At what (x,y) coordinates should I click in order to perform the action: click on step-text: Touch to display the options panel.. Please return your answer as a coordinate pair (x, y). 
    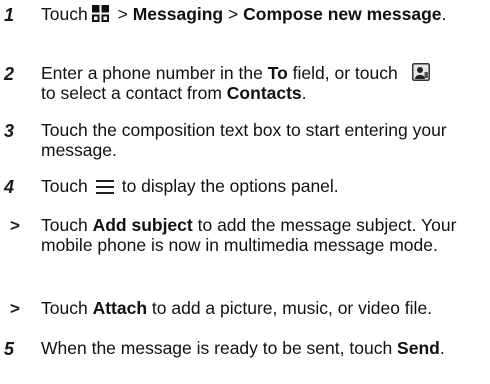
    Looking at the image, I should click on (263, 186).